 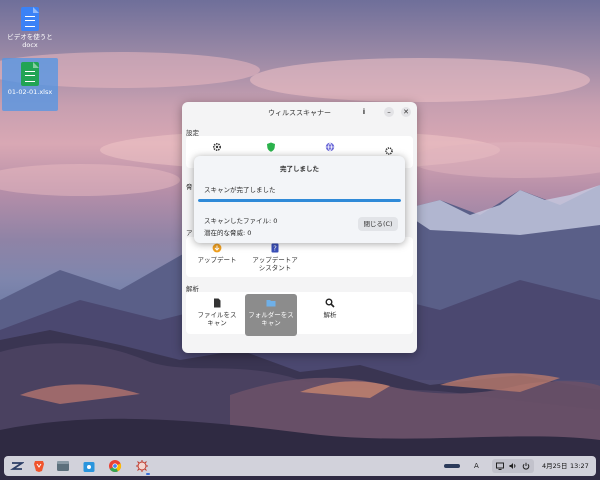 I want to click on doc-file-icon, so click(x=30, y=19).